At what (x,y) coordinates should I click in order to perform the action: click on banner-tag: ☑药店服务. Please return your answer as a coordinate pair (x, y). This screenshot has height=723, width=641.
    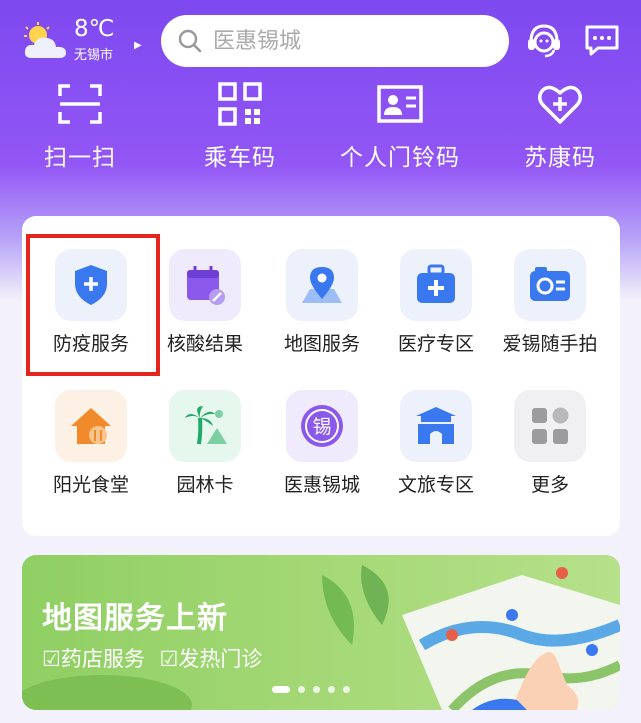
    Looking at the image, I should click on (93, 659).